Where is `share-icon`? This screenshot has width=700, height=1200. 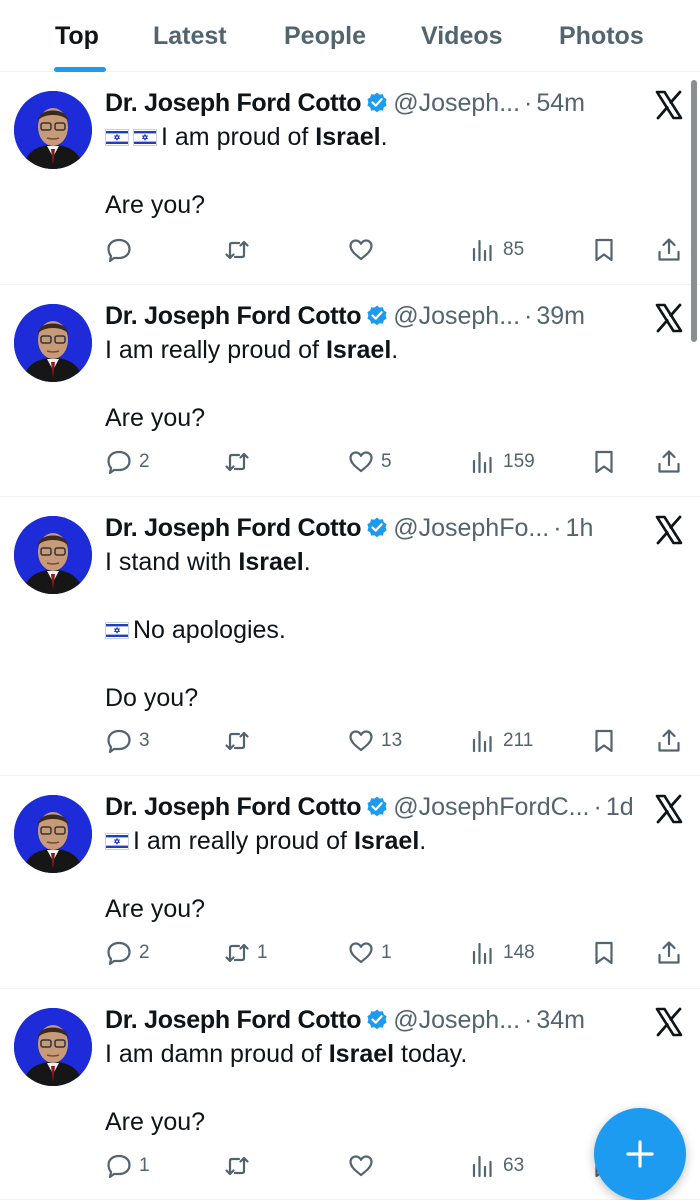
share-icon is located at coordinates (669, 740).